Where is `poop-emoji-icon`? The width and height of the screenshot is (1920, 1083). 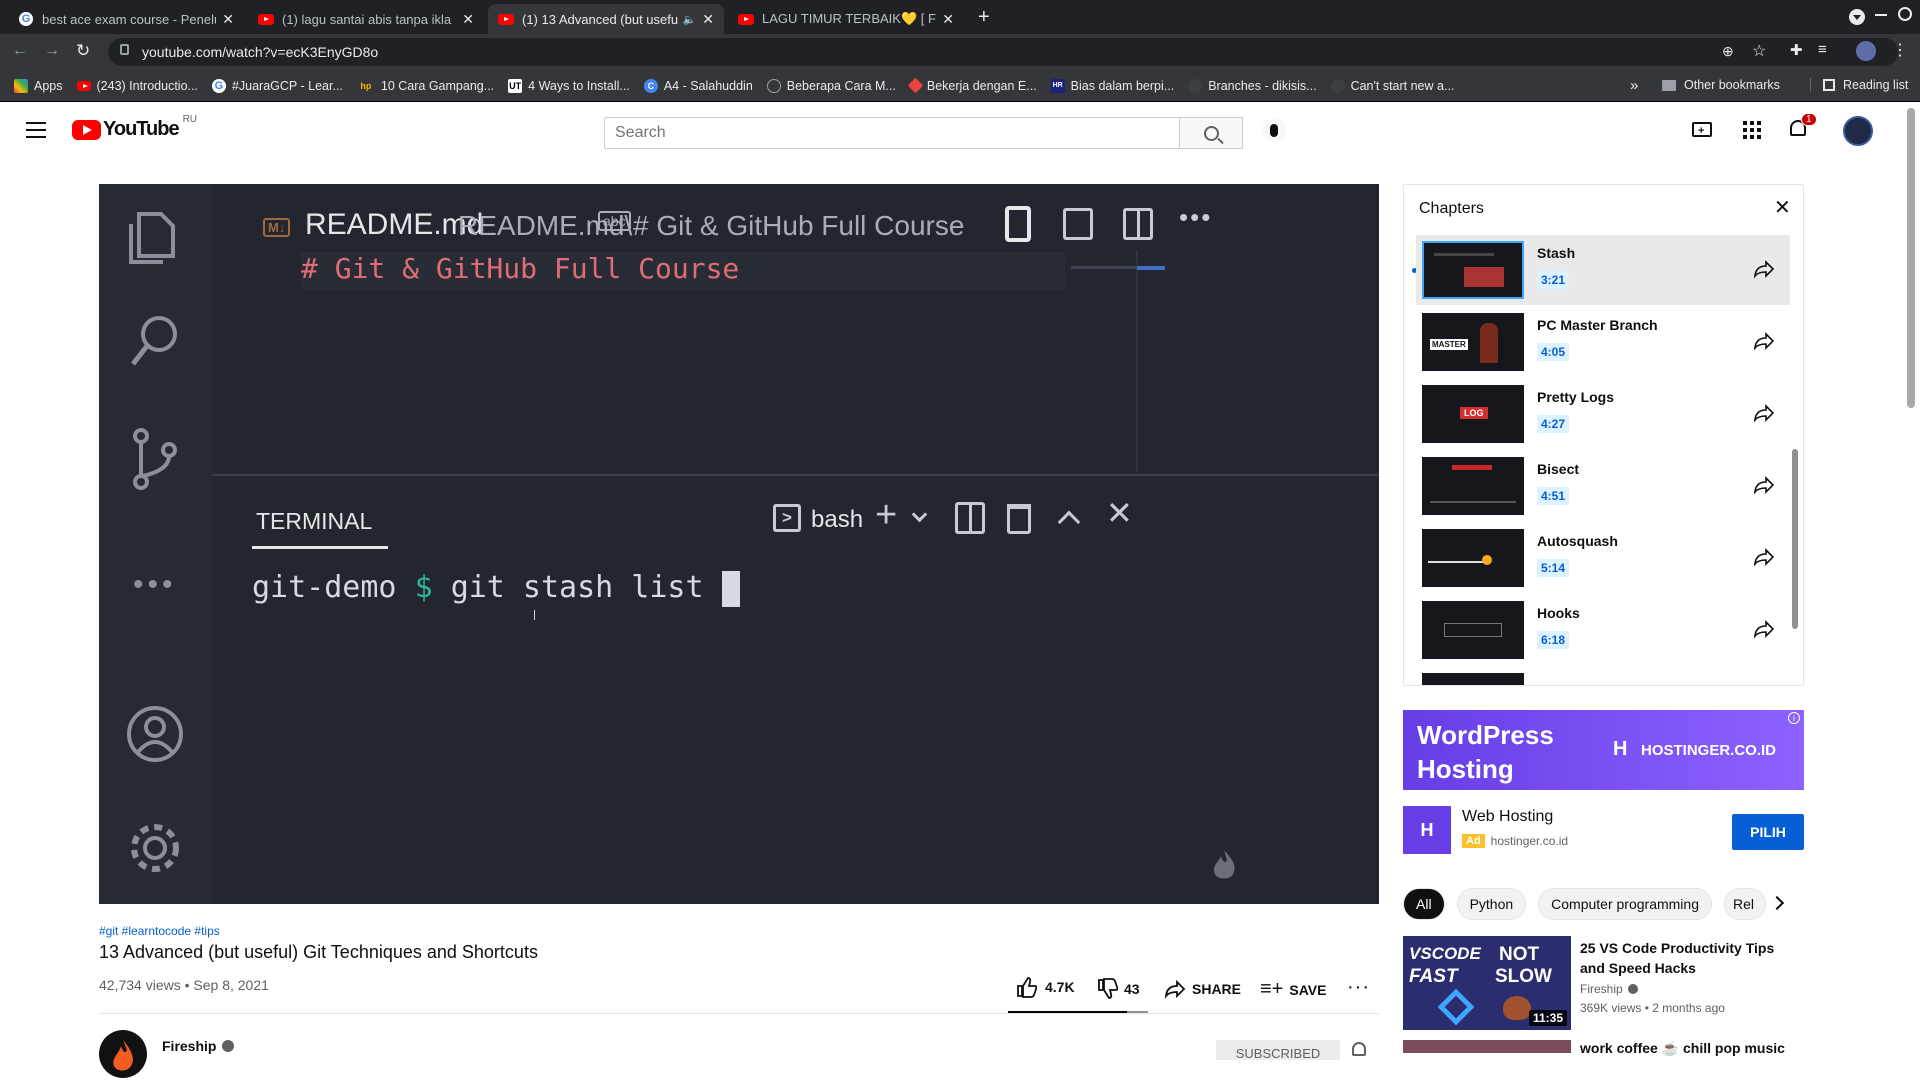
poop-emoji-icon is located at coordinates (1517, 1008).